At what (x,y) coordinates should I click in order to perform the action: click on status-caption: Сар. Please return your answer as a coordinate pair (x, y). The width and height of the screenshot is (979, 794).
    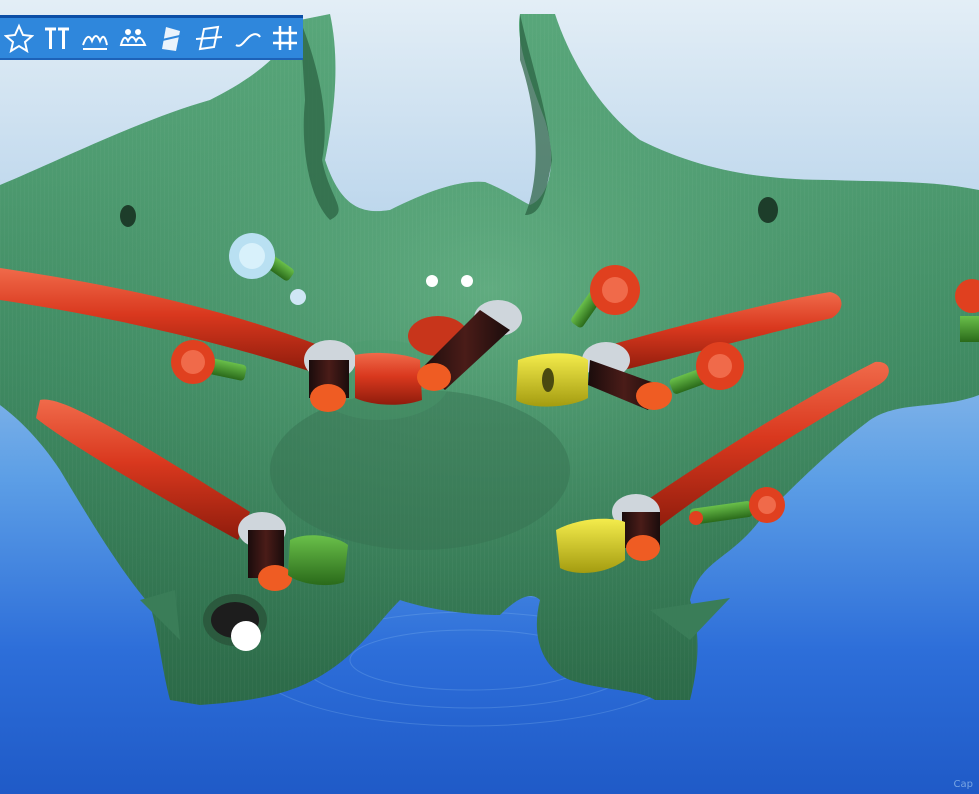
    Looking at the image, I should click on (963, 784).